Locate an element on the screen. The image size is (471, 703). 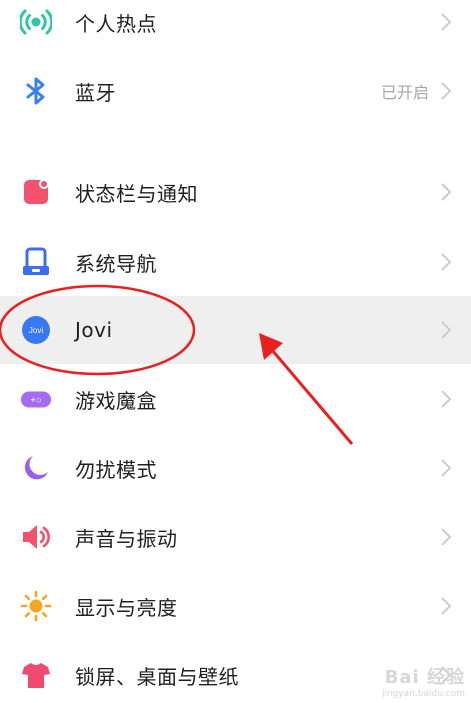
watermark: Bai 经验 jingyan.baidu.com is located at coordinates (405, 681).